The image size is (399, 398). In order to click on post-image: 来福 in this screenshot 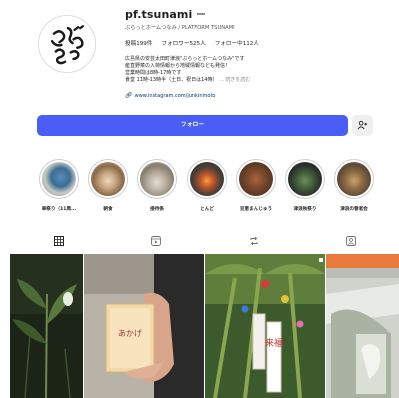, I will do `click(265, 326)`.